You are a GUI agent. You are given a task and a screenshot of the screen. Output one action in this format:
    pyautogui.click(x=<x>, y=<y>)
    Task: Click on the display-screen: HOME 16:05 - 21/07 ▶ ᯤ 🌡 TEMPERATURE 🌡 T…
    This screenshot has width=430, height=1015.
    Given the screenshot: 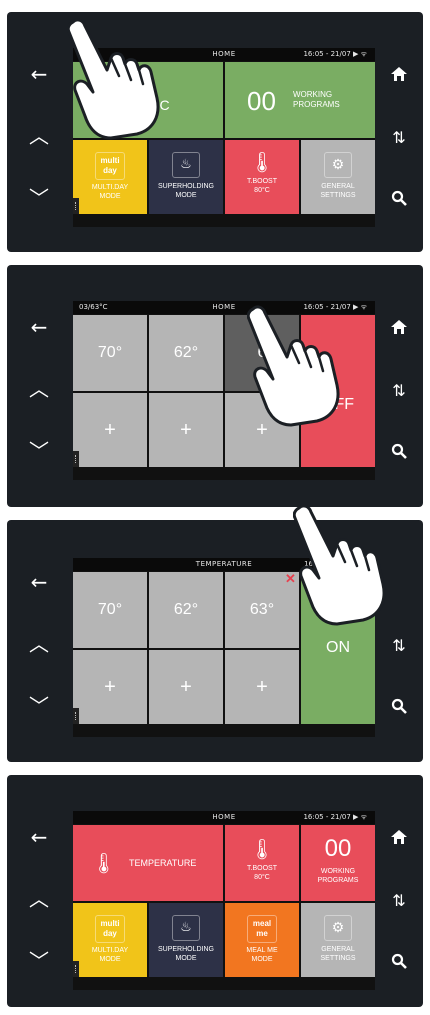 What is the action you would take?
    pyautogui.click(x=224, y=900)
    